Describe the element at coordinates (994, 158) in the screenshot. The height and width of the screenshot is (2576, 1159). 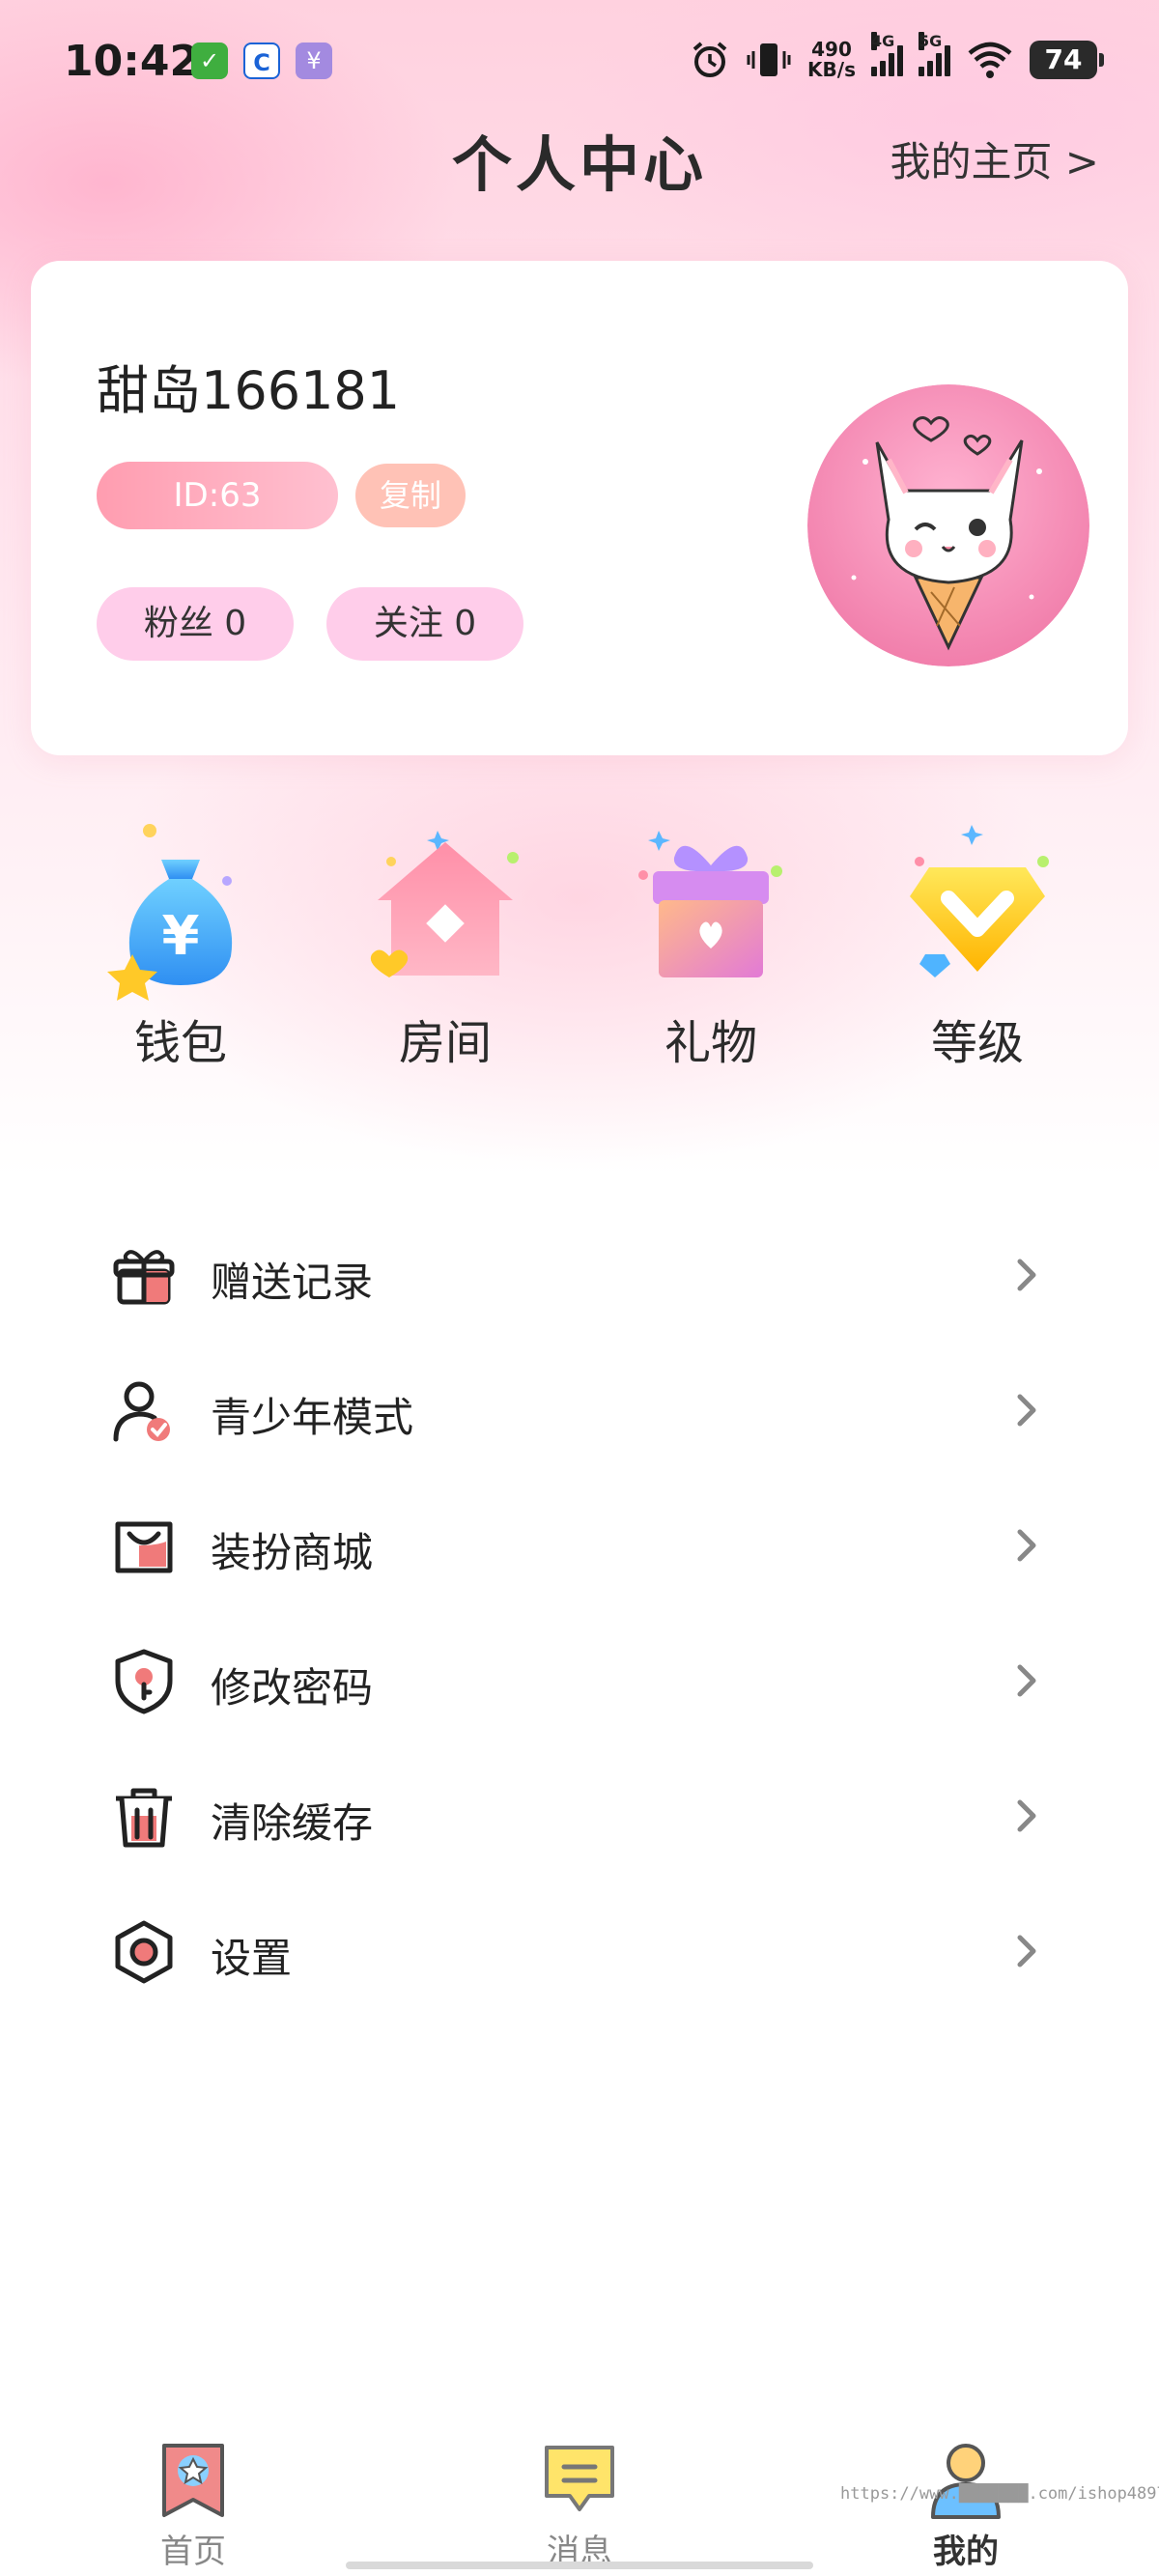
I see `my-homepage-link: 我的主页 >` at that location.